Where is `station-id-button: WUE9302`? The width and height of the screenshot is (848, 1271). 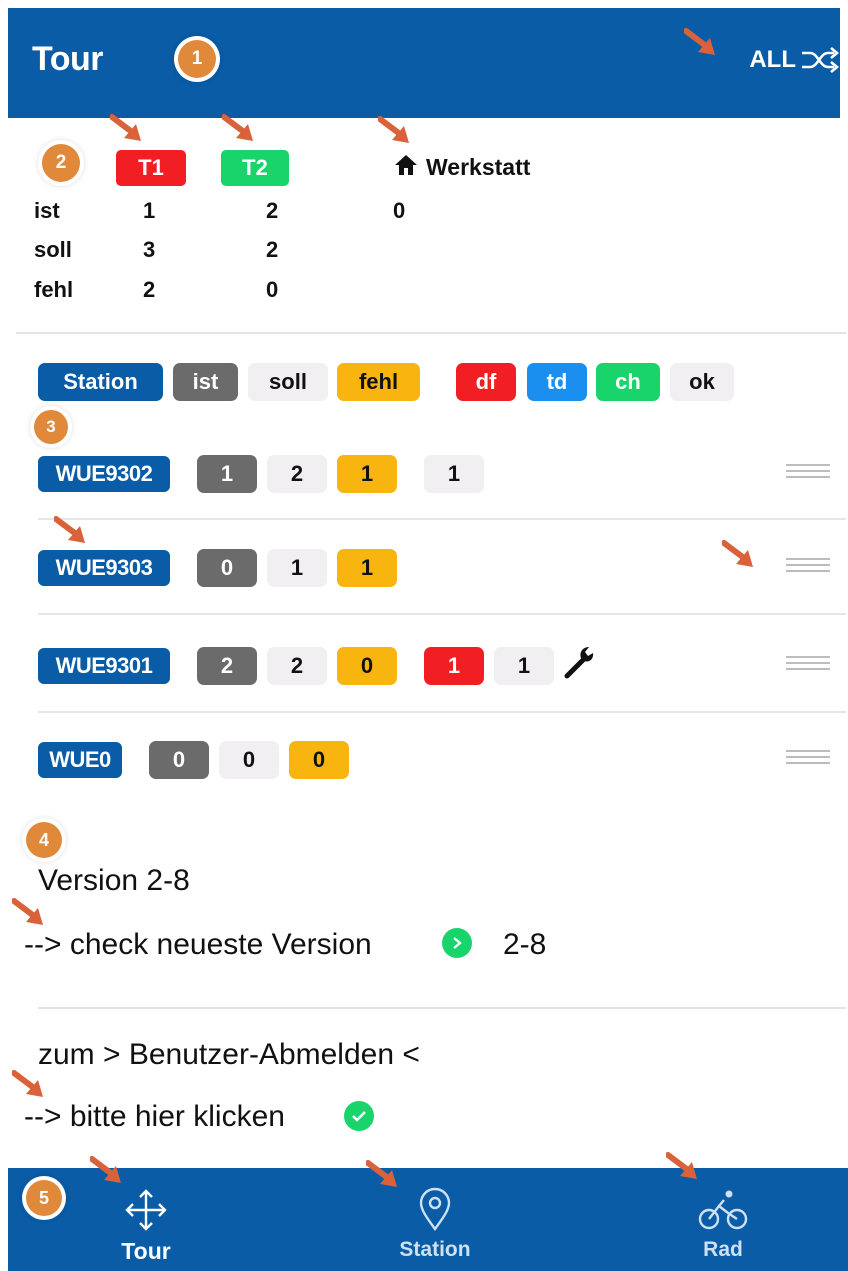
station-id-button: WUE9302 is located at coordinates (104, 474).